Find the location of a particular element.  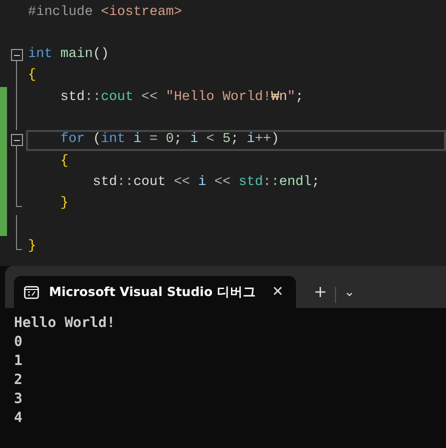

close-button: ✕ is located at coordinates (275, 292).